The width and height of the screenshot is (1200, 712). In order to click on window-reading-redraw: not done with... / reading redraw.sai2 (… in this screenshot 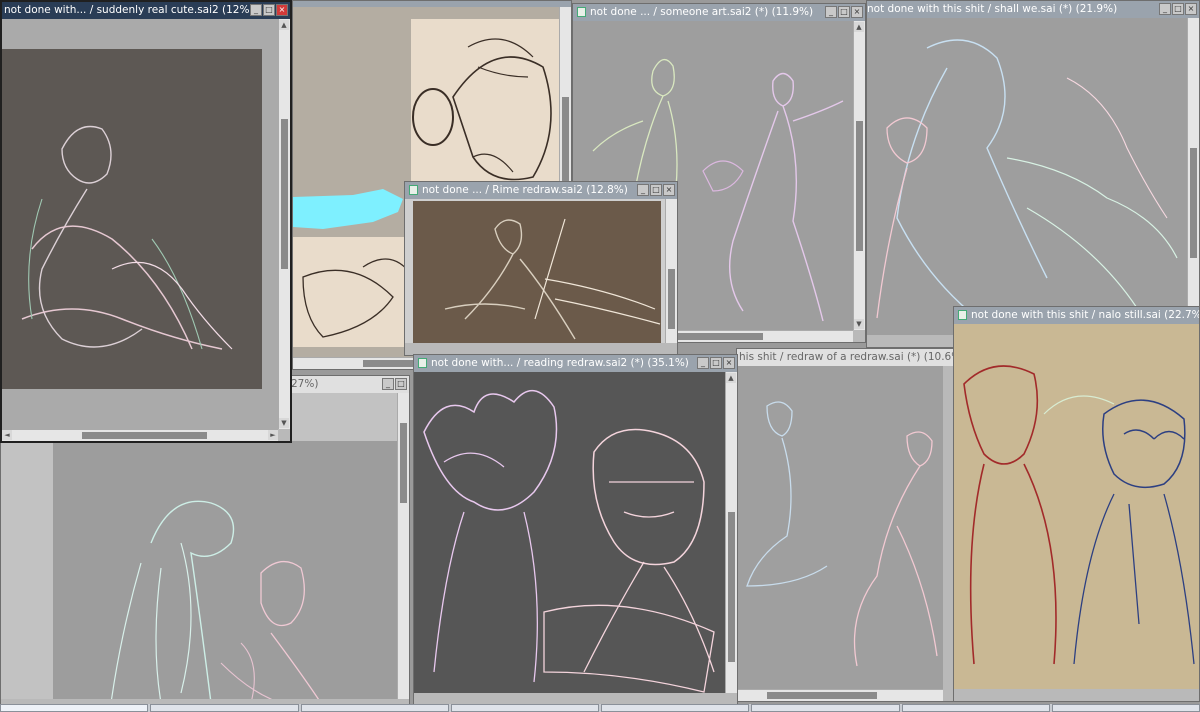, I will do `click(575, 530)`.